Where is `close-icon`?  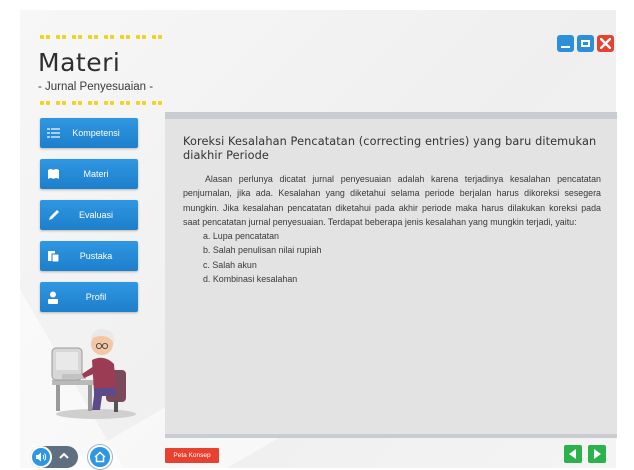
close-icon is located at coordinates (605, 43).